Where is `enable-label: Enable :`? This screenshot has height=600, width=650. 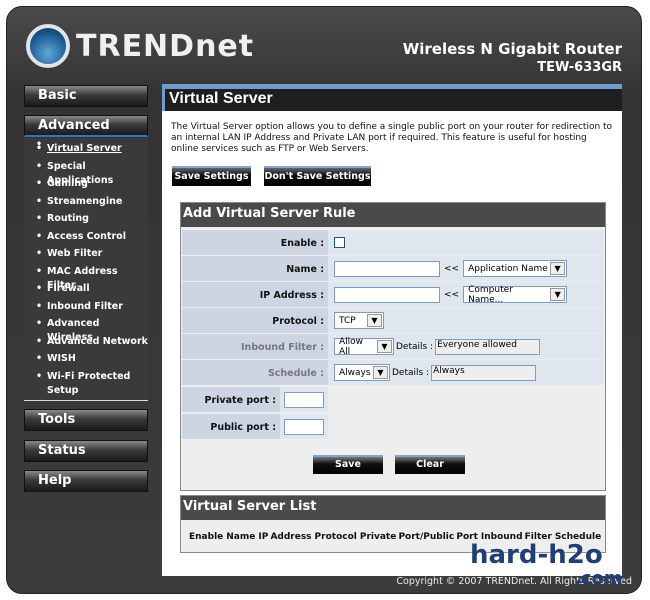 enable-label: Enable : is located at coordinates (255, 242).